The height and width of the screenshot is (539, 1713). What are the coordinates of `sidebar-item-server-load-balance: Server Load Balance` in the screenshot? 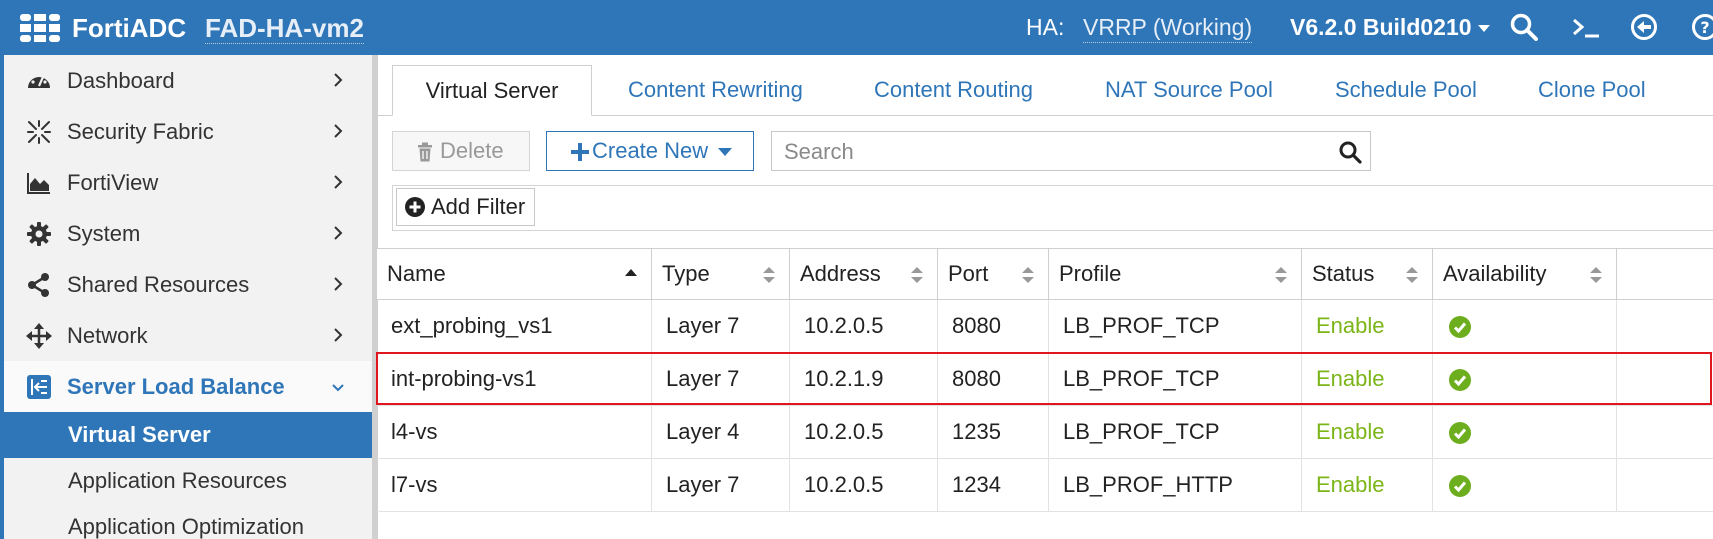 It's located at (188, 386).